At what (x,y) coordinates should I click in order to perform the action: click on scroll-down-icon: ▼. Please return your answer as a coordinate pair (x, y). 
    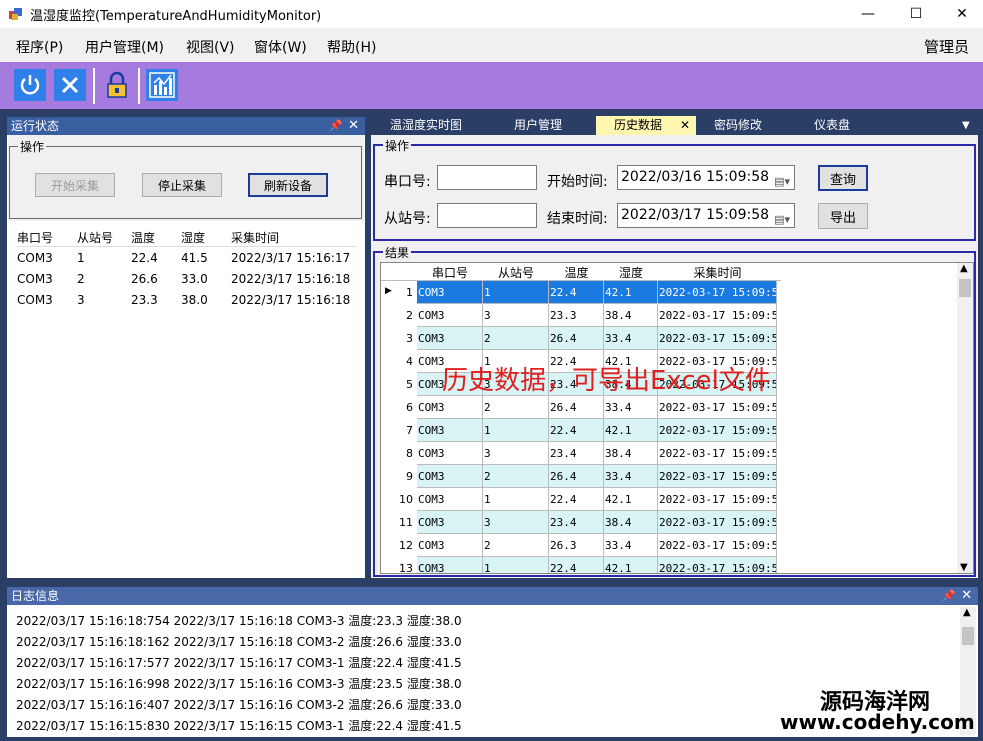
    Looking at the image, I should click on (964, 567).